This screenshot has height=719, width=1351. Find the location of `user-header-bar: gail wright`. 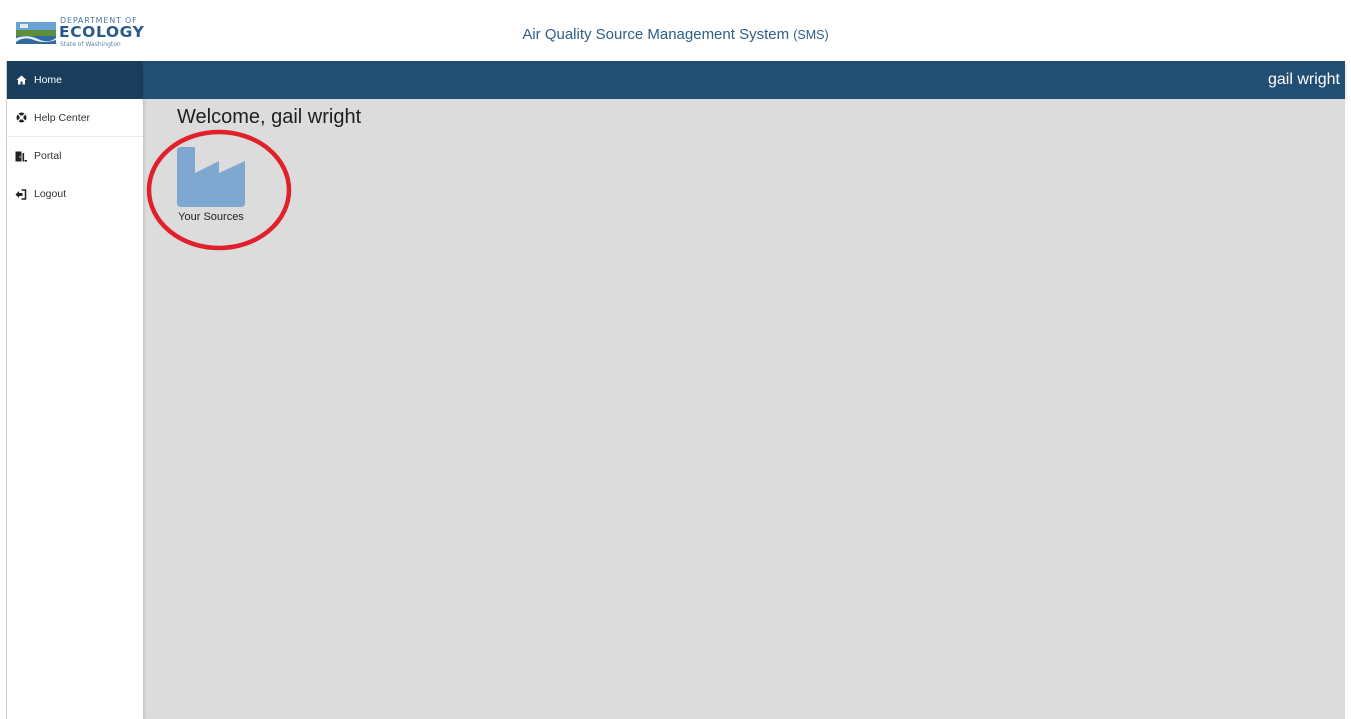

user-header-bar: gail wright is located at coordinates (744, 80).